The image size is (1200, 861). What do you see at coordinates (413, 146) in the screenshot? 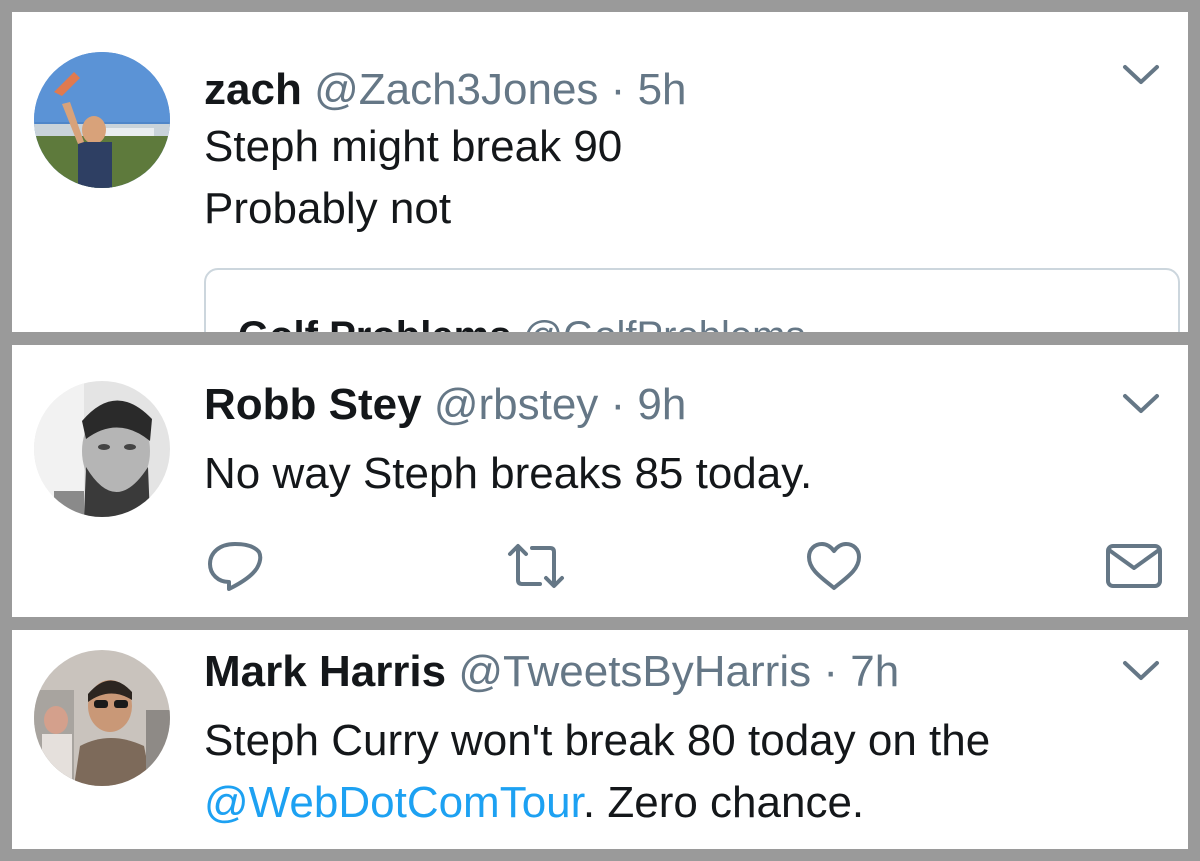
I see `tweet-line: Steph might break 90` at bounding box center [413, 146].